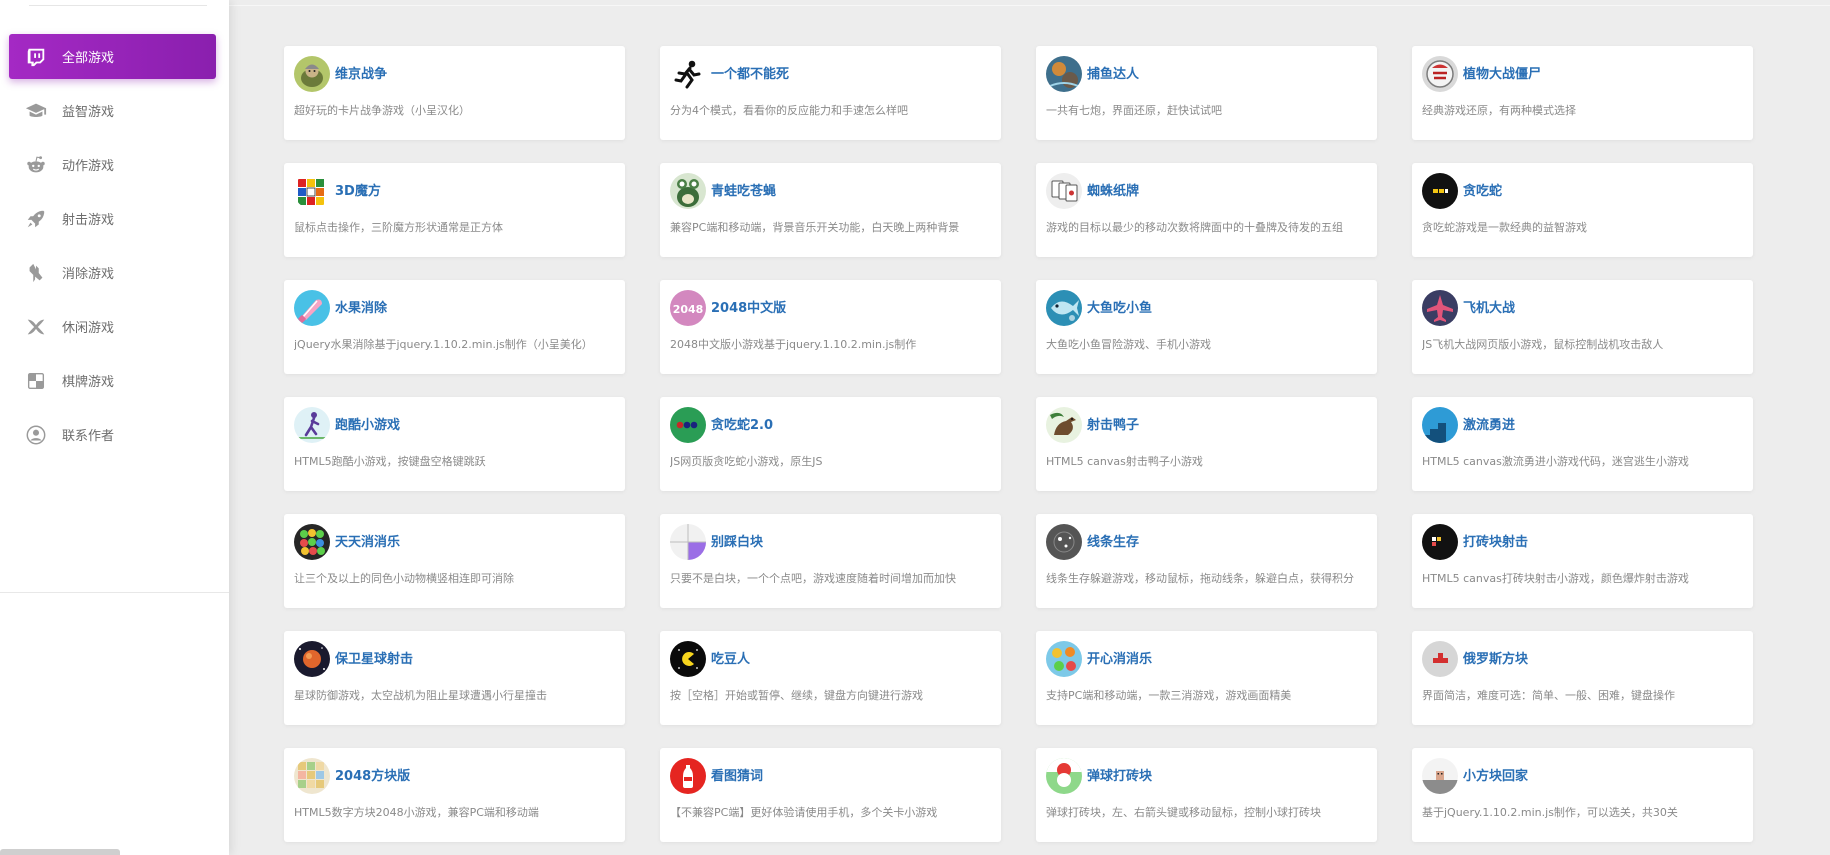  I want to click on game-desc: 弹球打砖块，左、右箭头键或移动鼠标，控制小球打砖块, so click(1183, 812).